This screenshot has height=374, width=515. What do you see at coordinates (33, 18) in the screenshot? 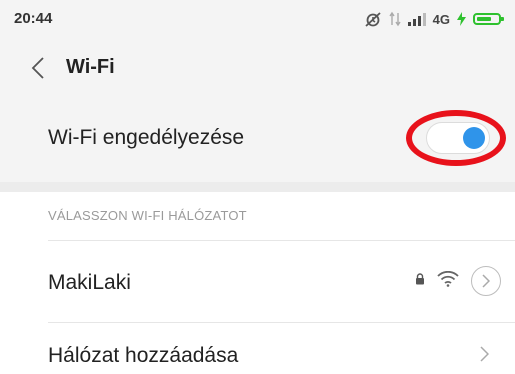
I see `status-time: 20:44` at bounding box center [33, 18].